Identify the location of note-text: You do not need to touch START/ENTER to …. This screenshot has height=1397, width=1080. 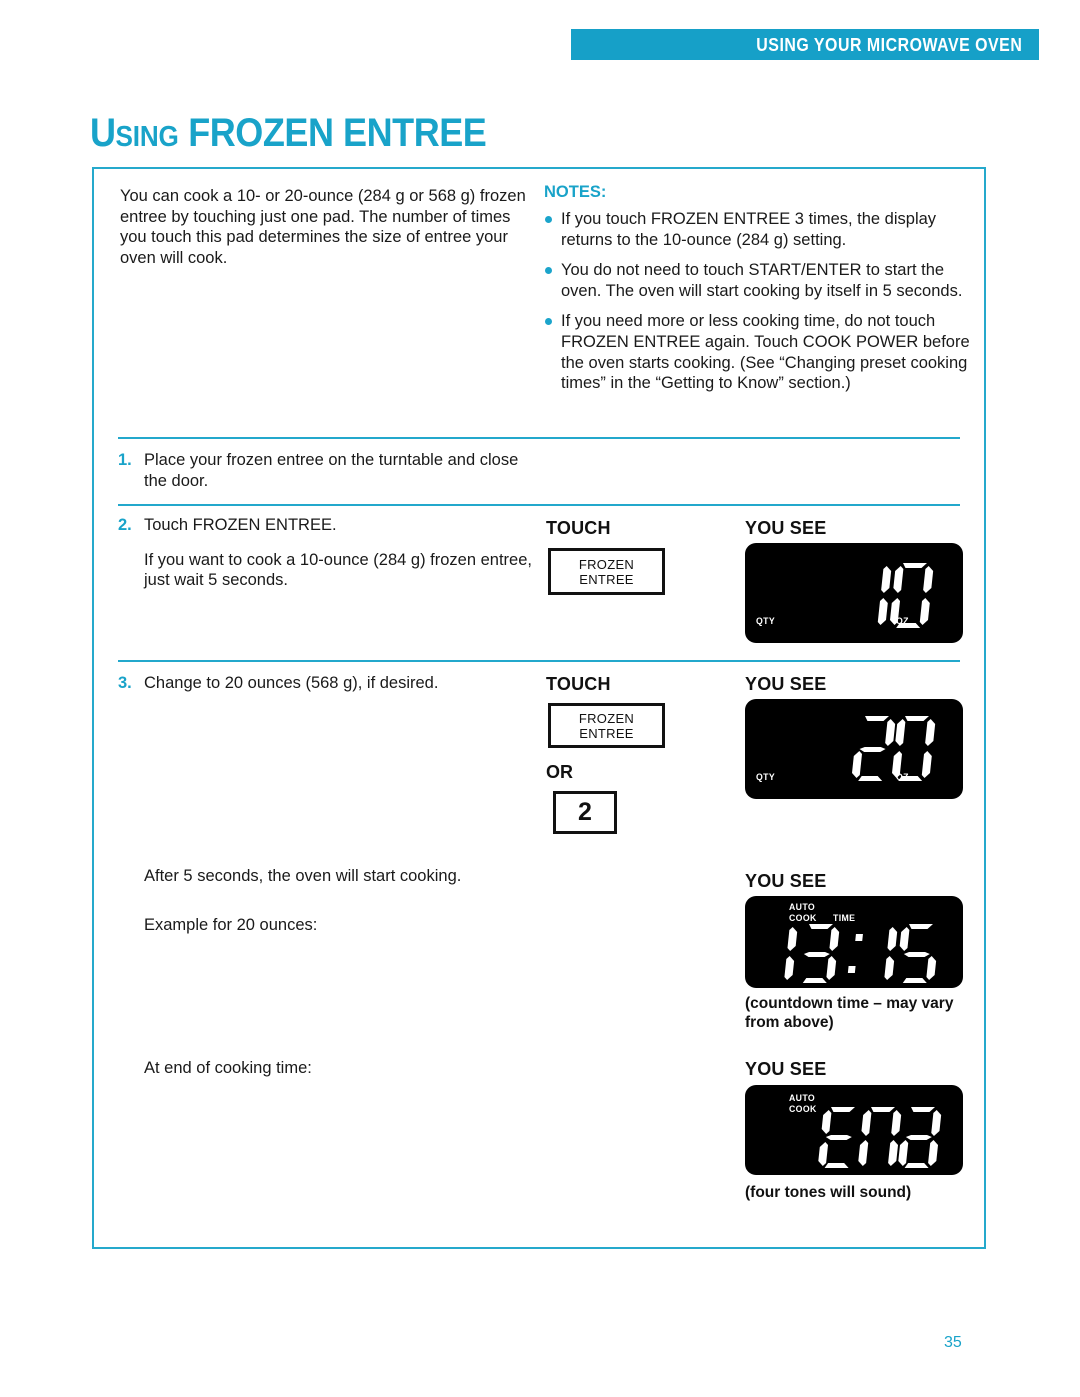
(762, 280).